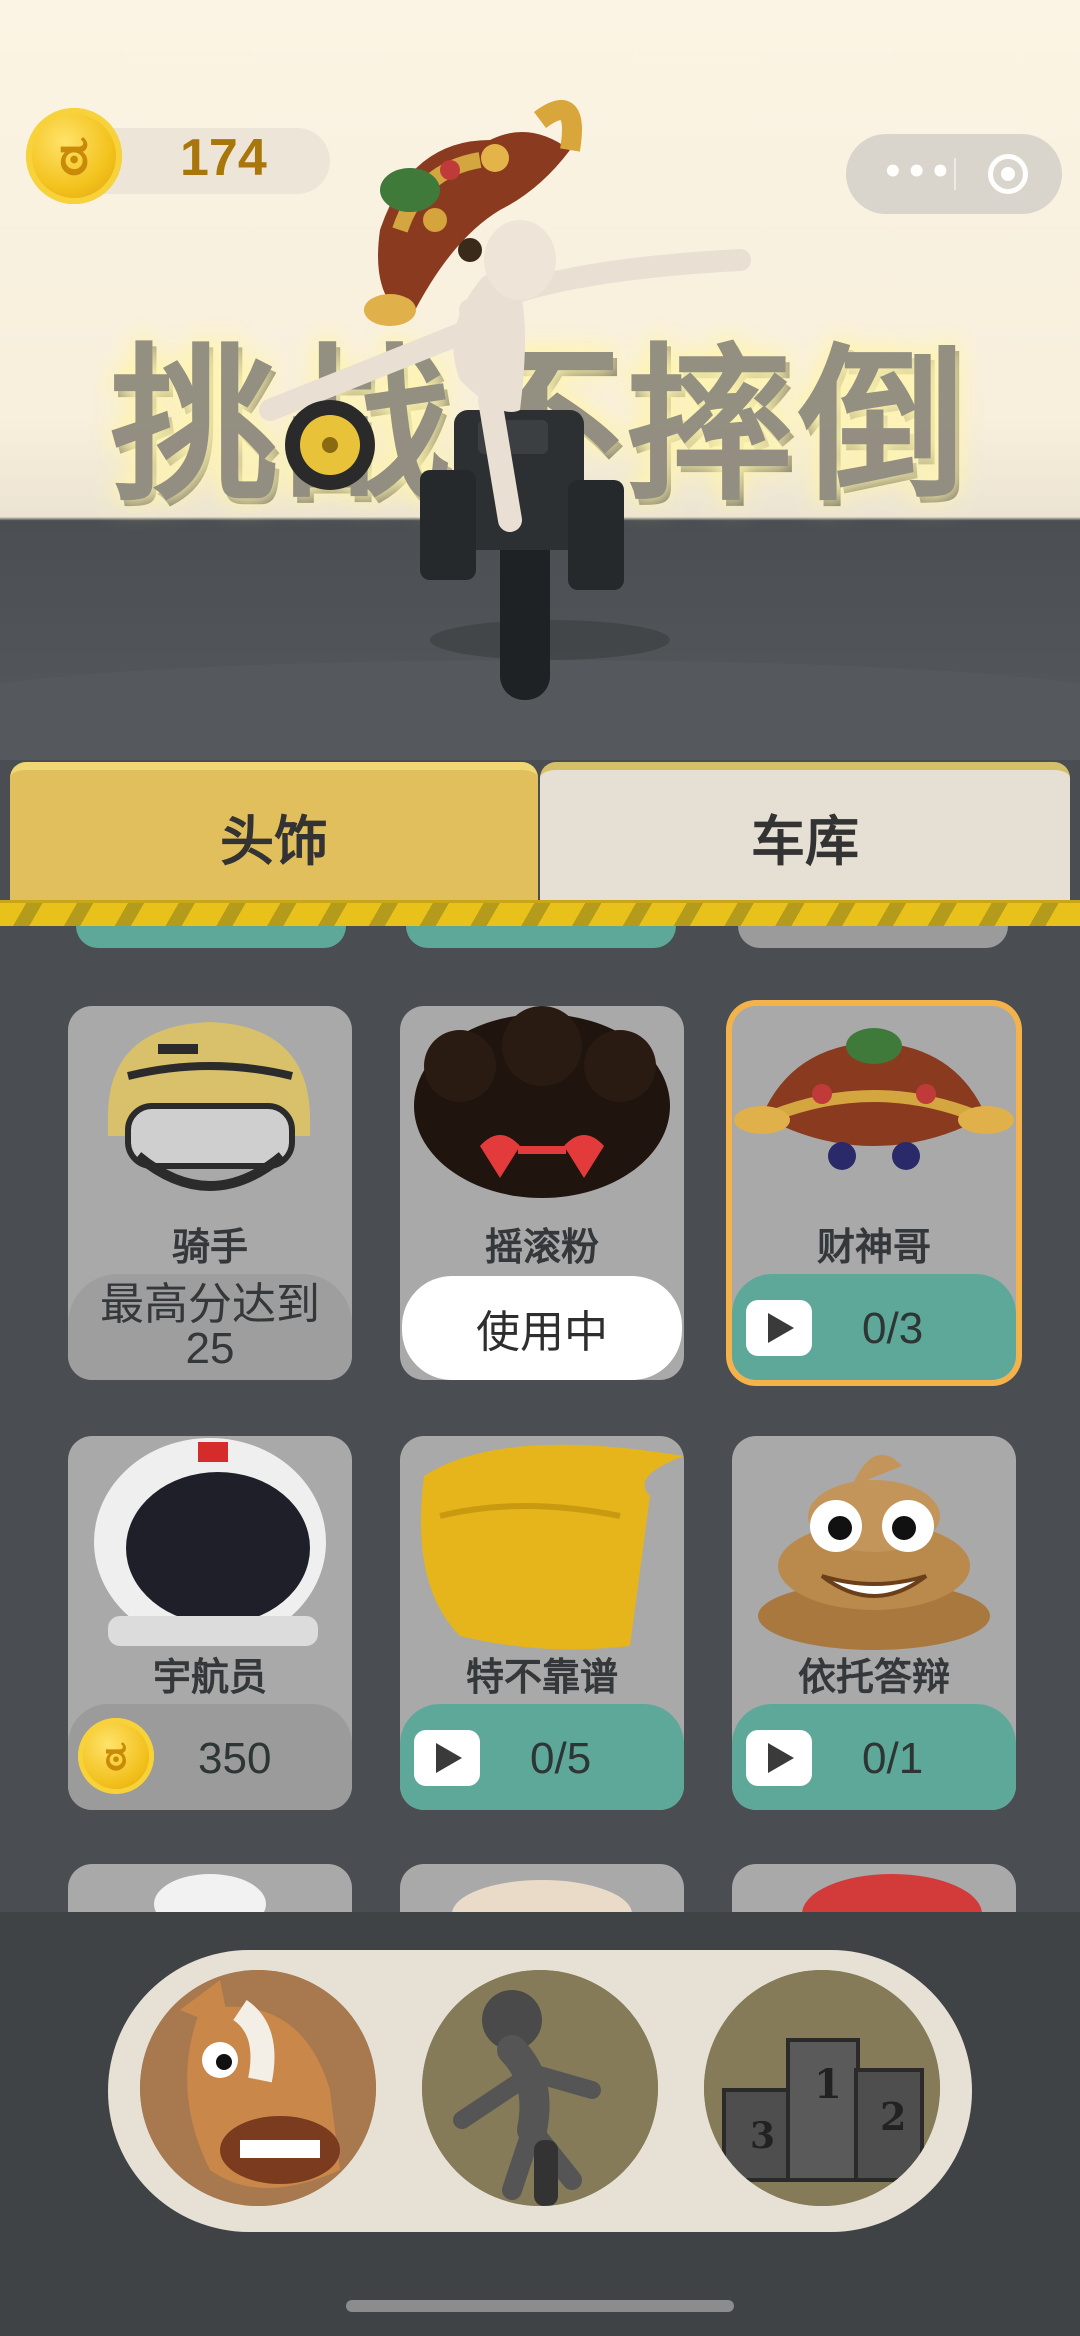 The width and height of the screenshot is (1080, 2336). I want to click on podium-icon: 3 1 2, so click(822, 2088).